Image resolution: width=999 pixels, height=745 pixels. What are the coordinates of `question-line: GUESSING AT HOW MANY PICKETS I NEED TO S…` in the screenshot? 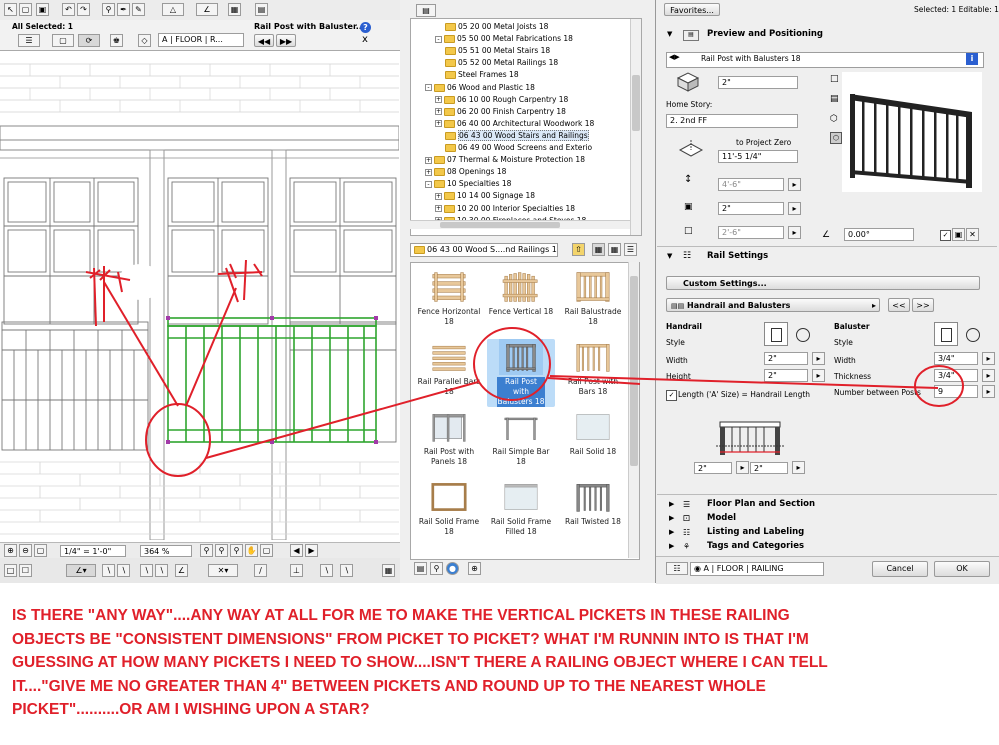 It's located at (420, 662).